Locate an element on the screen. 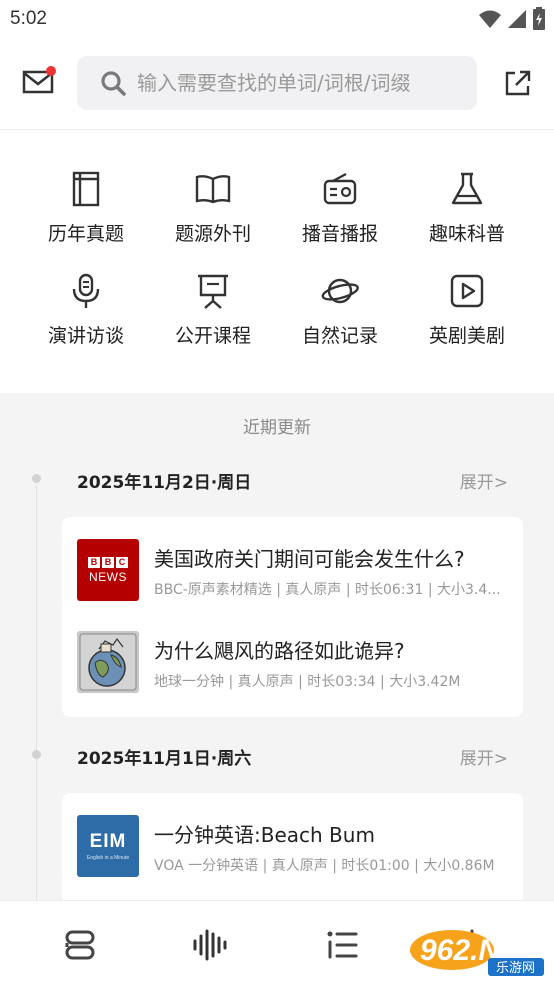 This screenshot has width=554, height=984. status-time: 5:02 is located at coordinates (28, 18).